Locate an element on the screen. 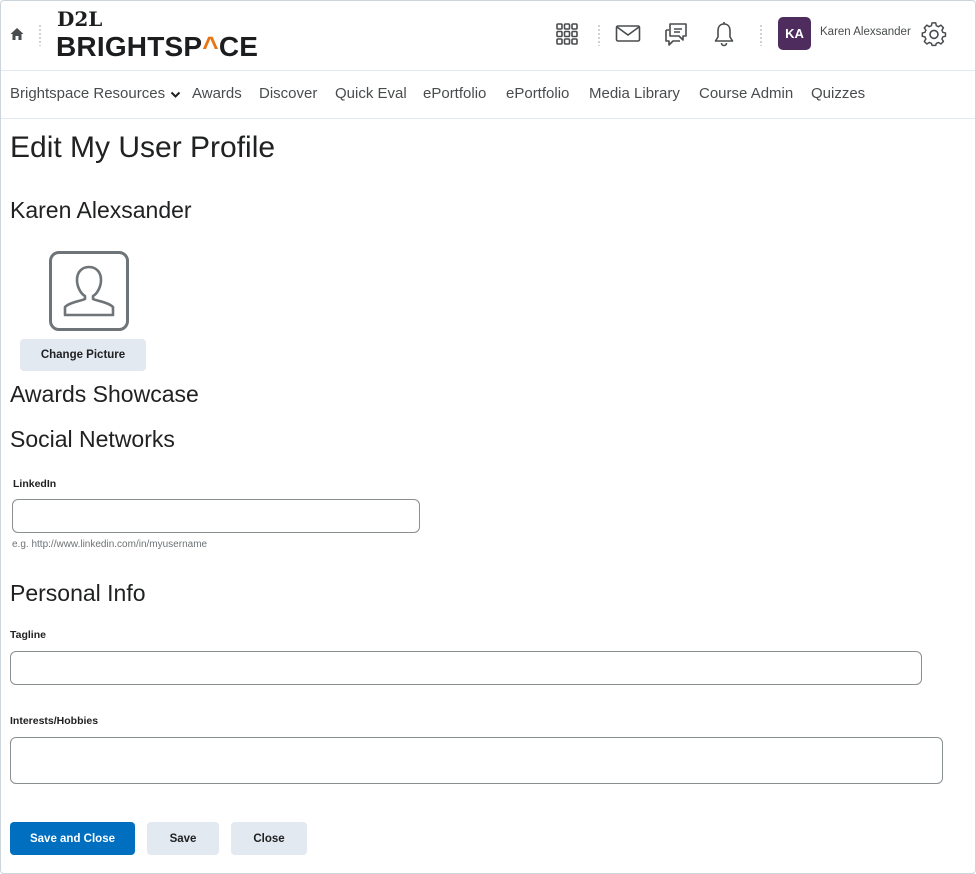 The height and width of the screenshot is (874, 976). top-header: D2L BRIGHTSP^CE KA Karen Alexsander is located at coordinates (488, 36).